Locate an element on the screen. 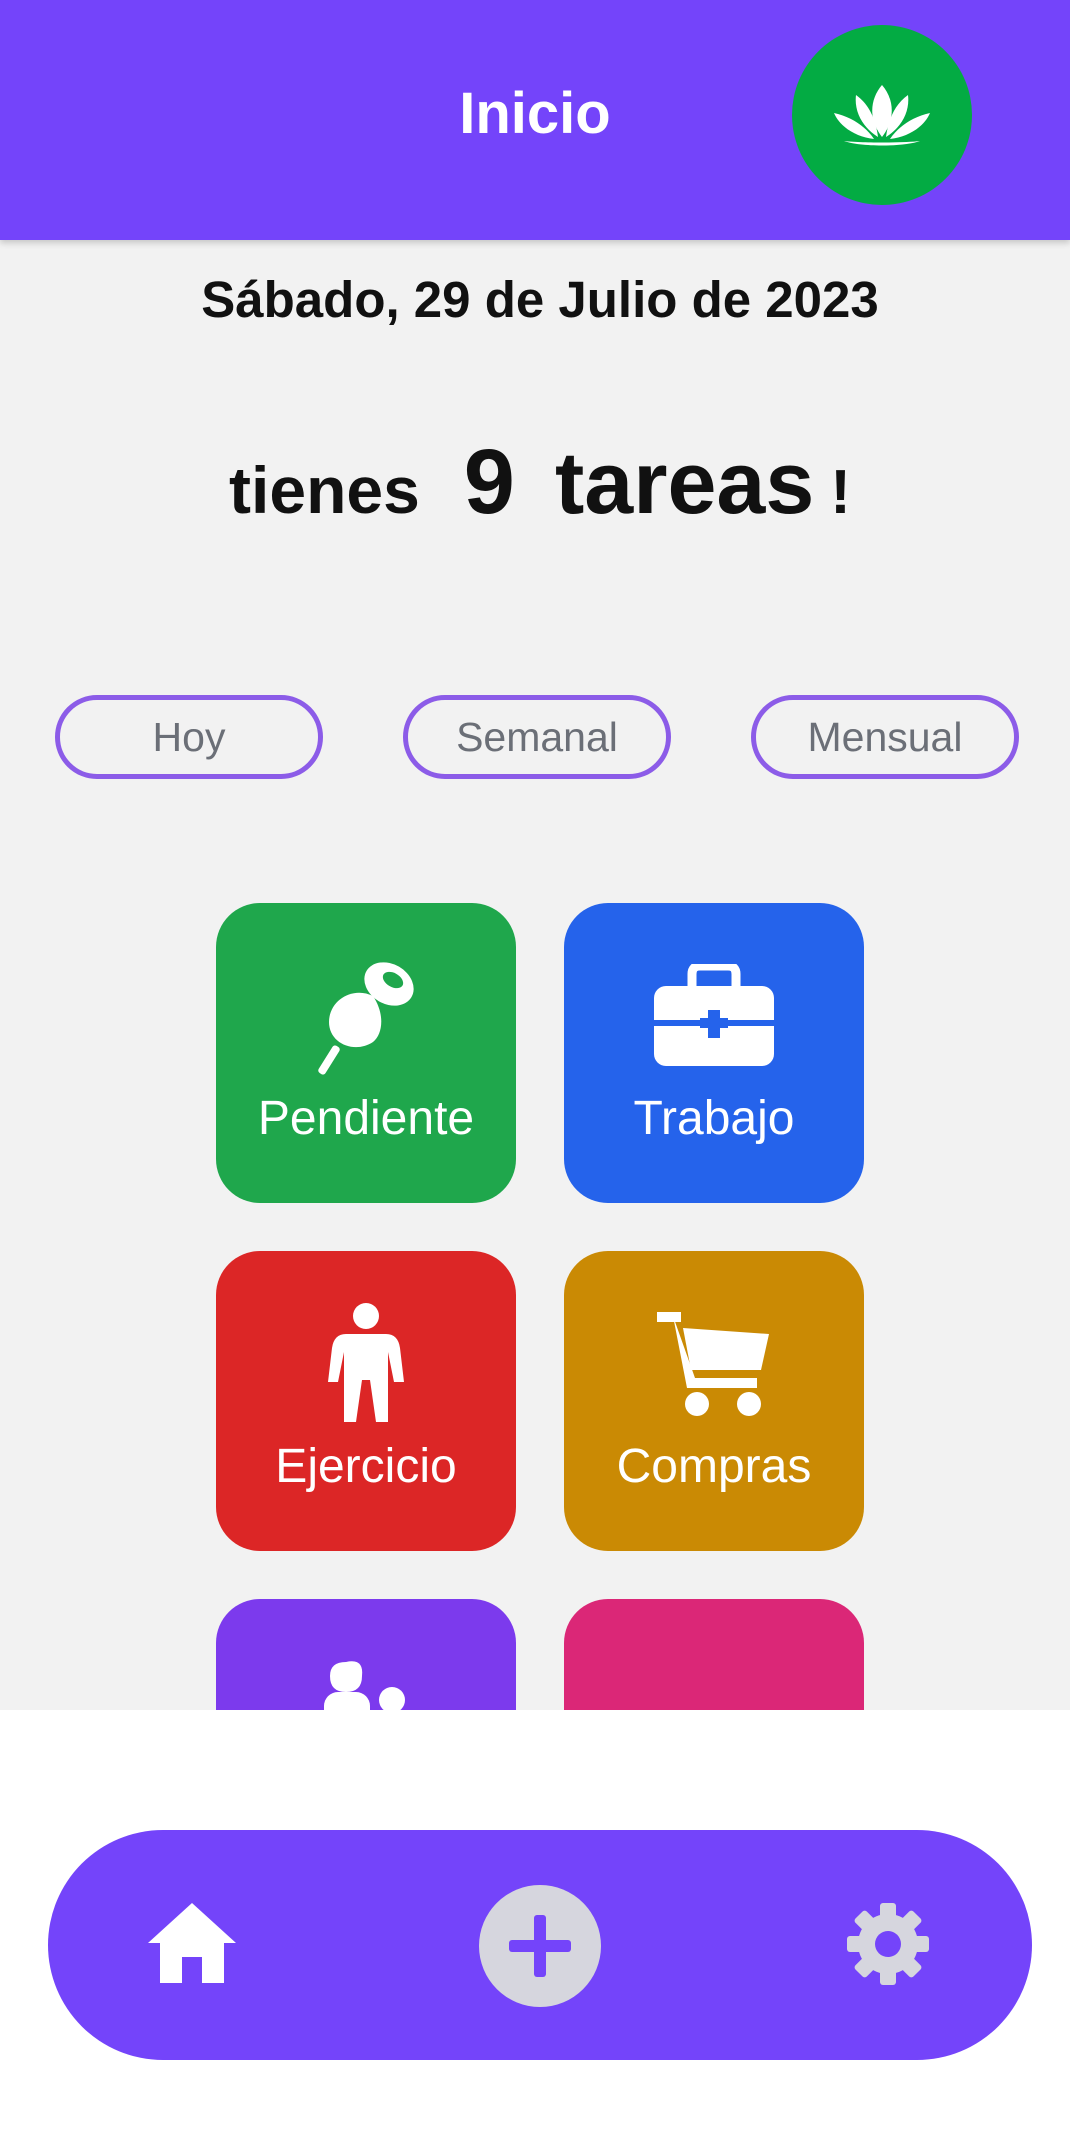  nav-home-button is located at coordinates (192, 1943).